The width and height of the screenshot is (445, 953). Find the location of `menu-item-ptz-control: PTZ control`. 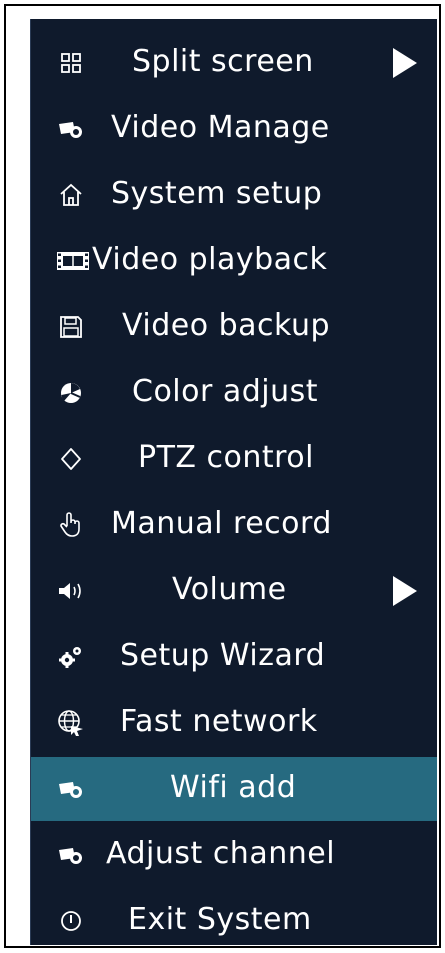

menu-item-ptz-control: PTZ control is located at coordinates (234, 459).